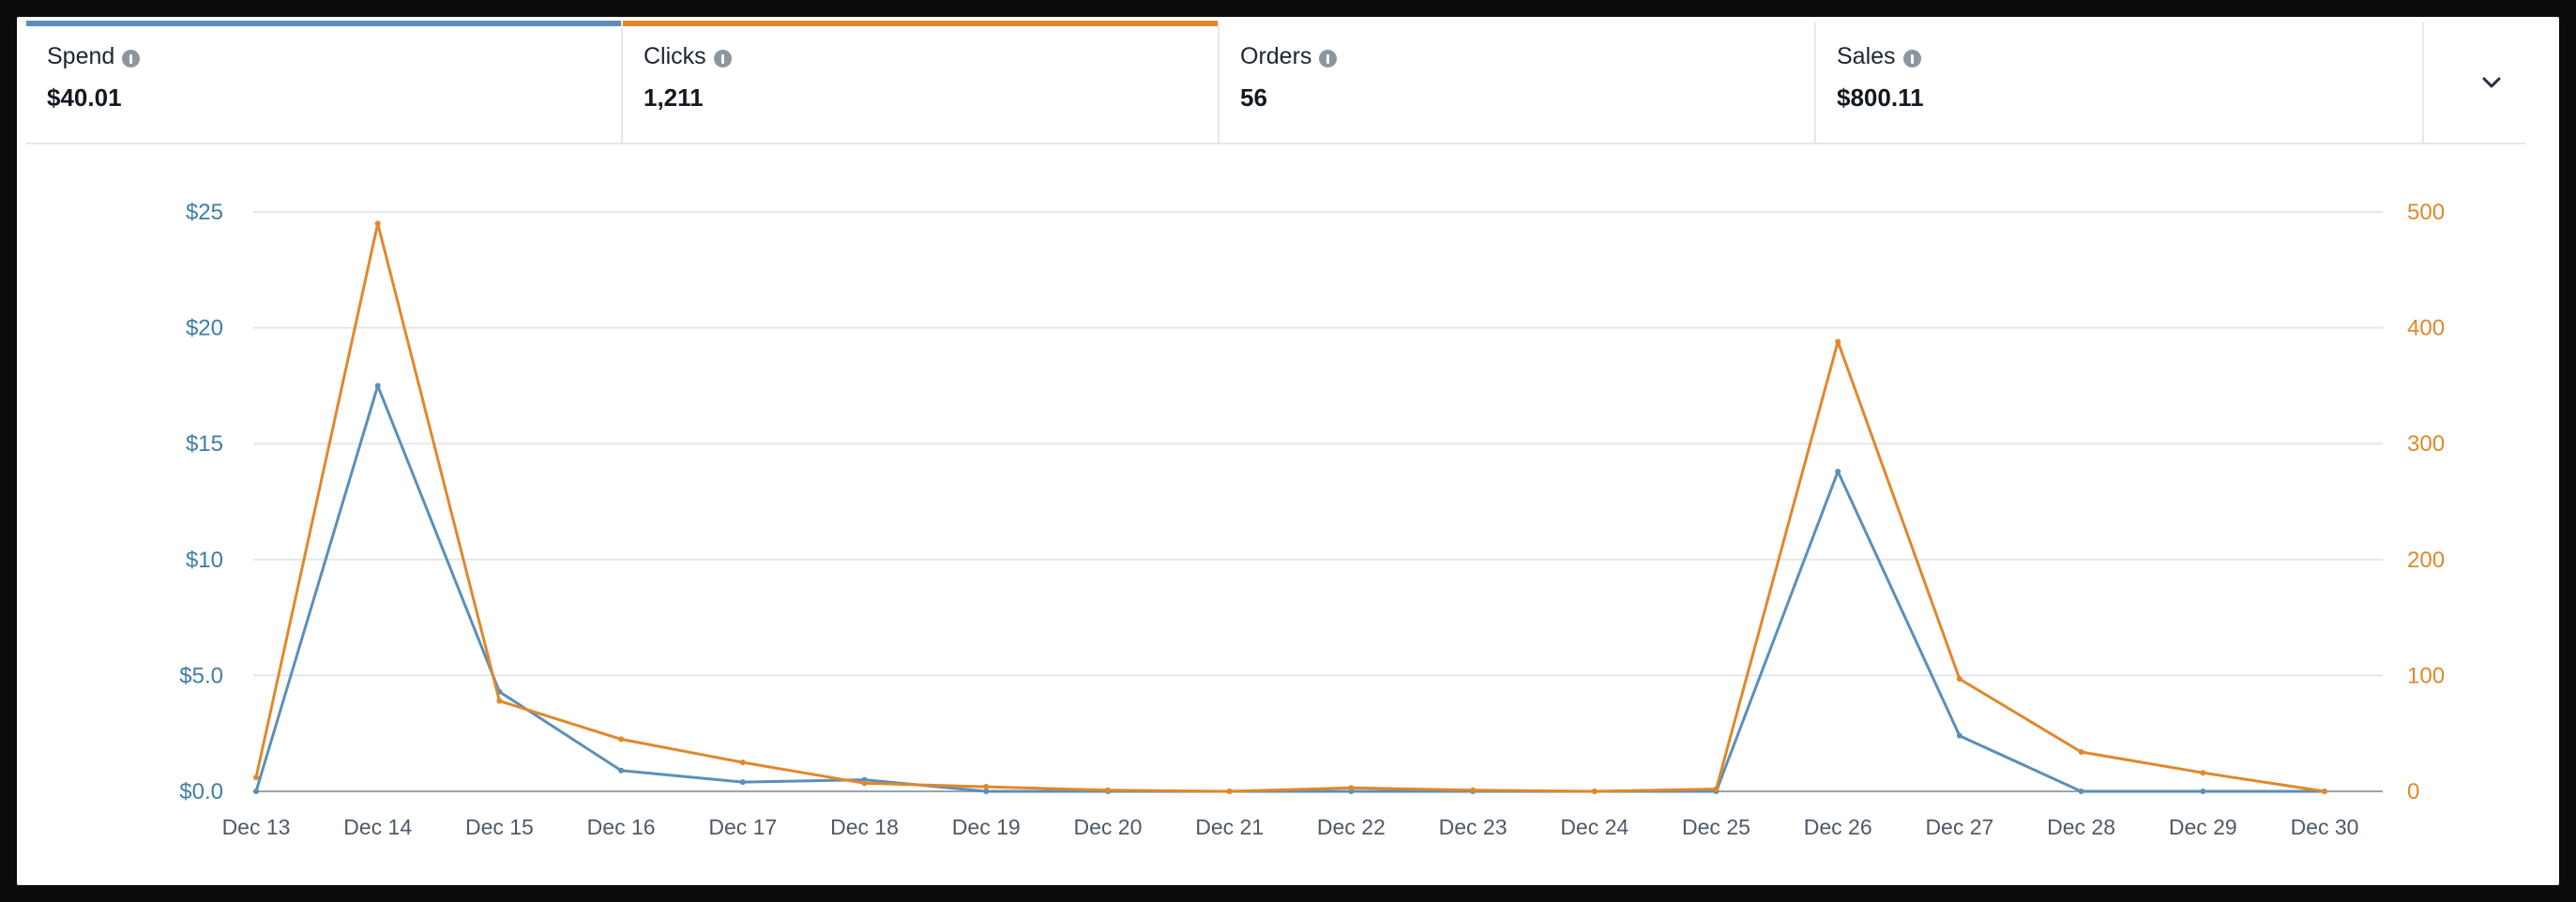  I want to click on y-left-tick-label: $25, so click(204, 212).